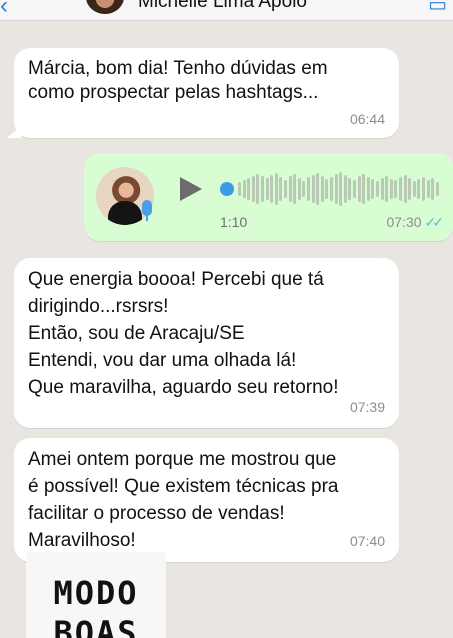  I want to click on voice-message-bubble: 1:10 07:30 ✓✓, so click(268, 197).